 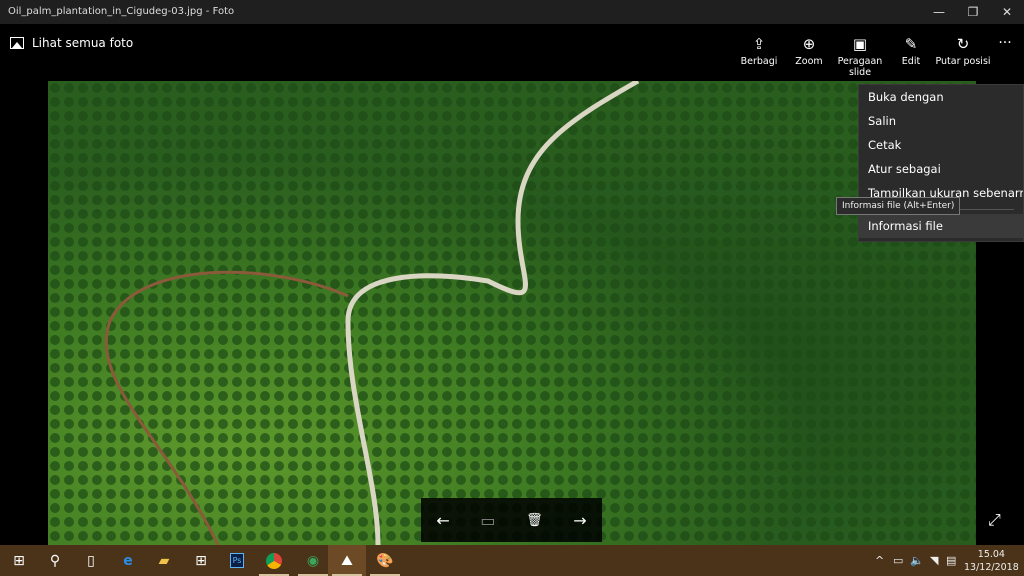 I want to click on taskbar-chrome, so click(x=274, y=560).